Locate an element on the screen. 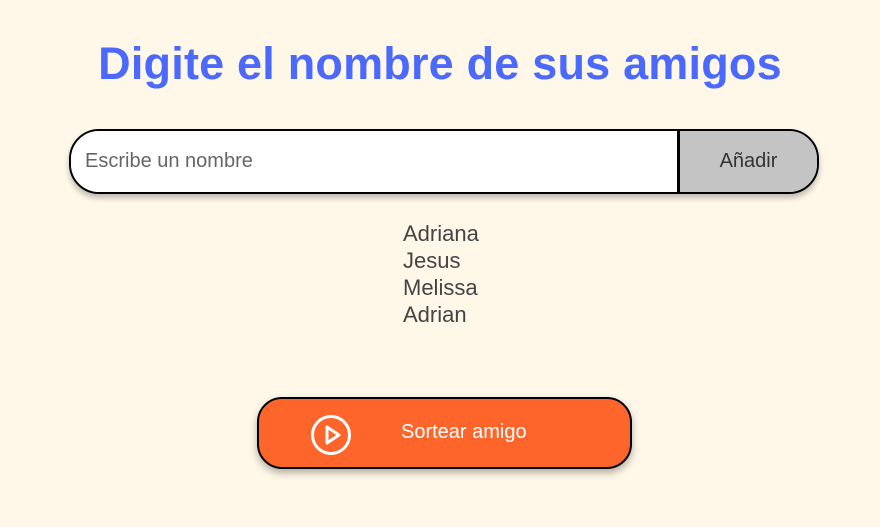 This screenshot has width=880, height=527. name-input is located at coordinates (374, 161).